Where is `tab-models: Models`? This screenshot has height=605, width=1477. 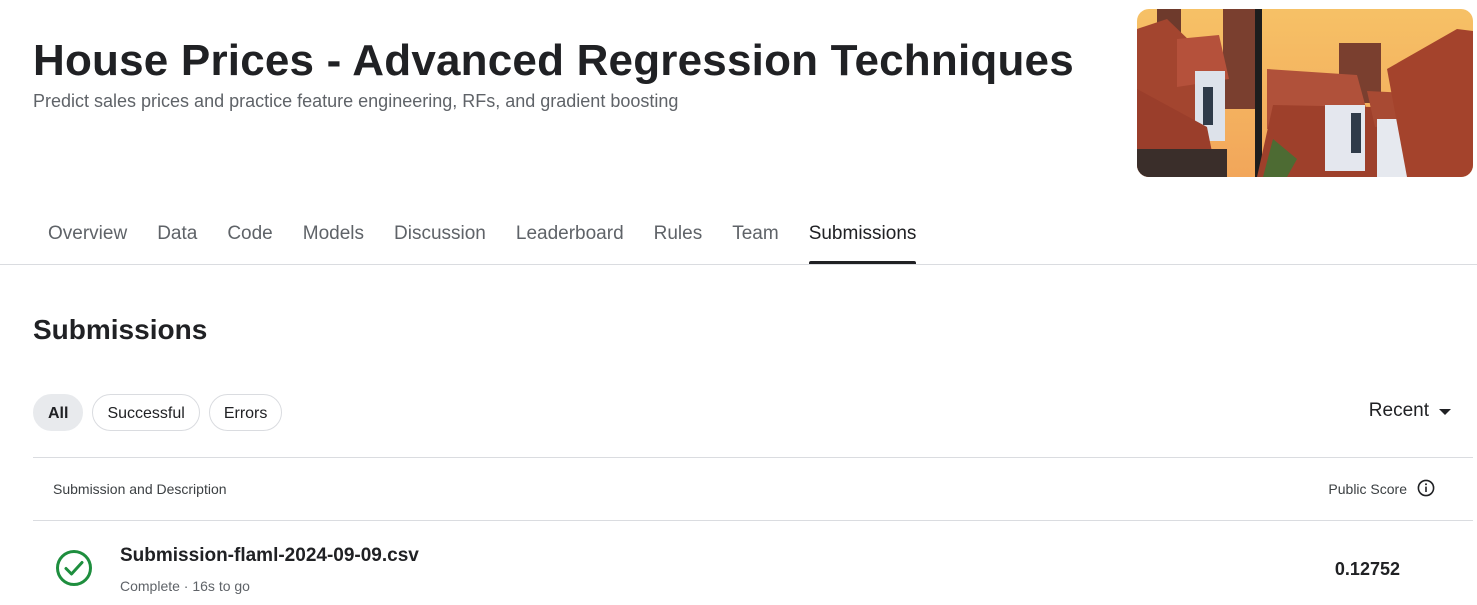 tab-models: Models is located at coordinates (333, 234).